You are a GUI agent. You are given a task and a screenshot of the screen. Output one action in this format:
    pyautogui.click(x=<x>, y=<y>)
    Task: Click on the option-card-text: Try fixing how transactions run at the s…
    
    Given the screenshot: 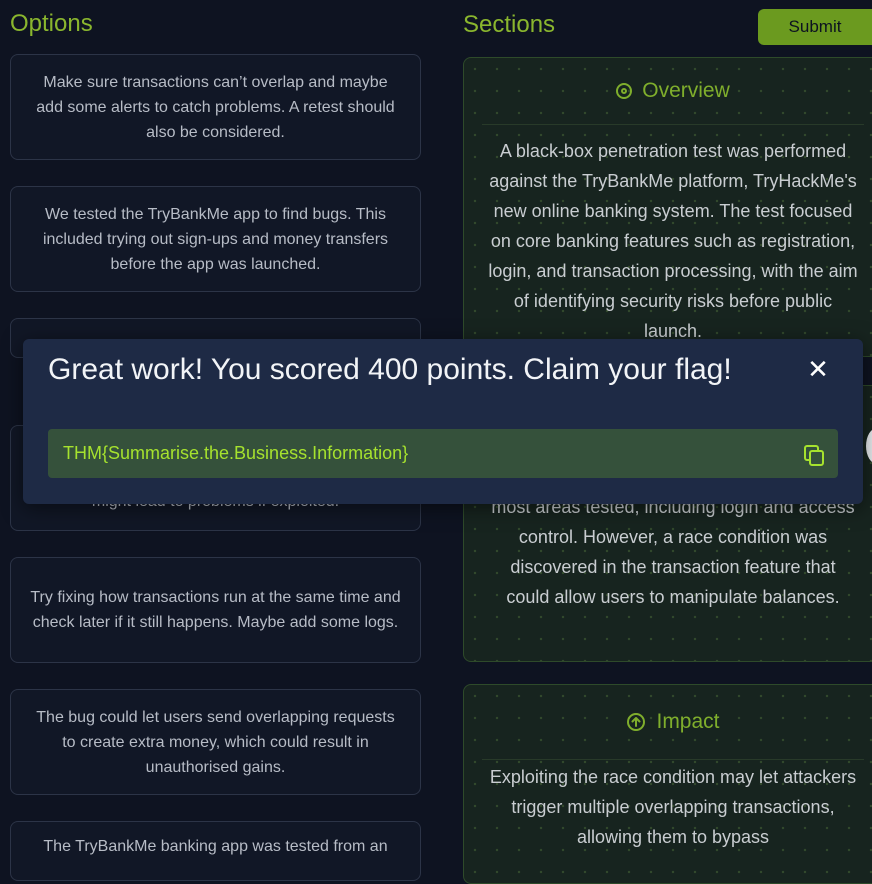 What is the action you would take?
    pyautogui.click(x=215, y=610)
    